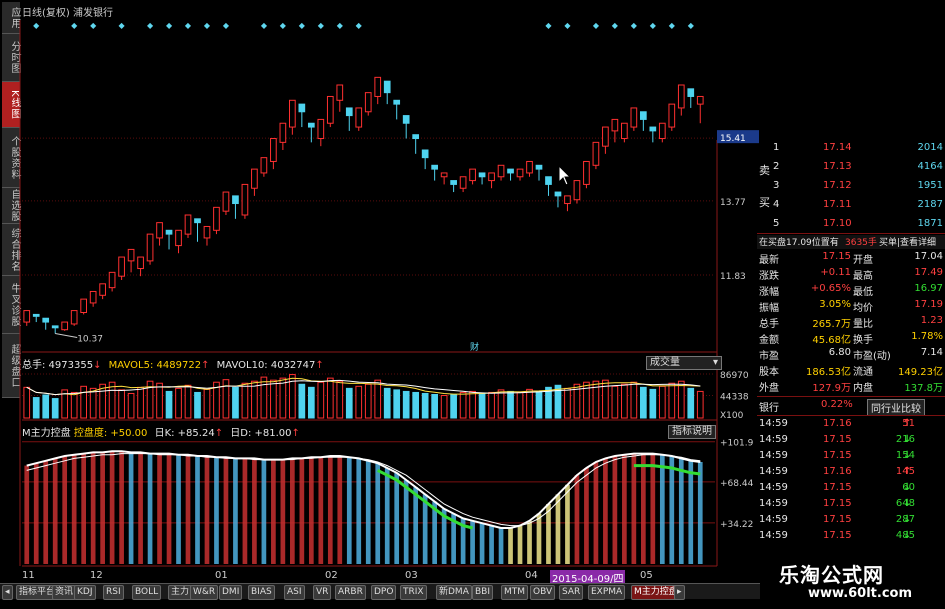  I want to click on order-level: 3, so click(776, 185).